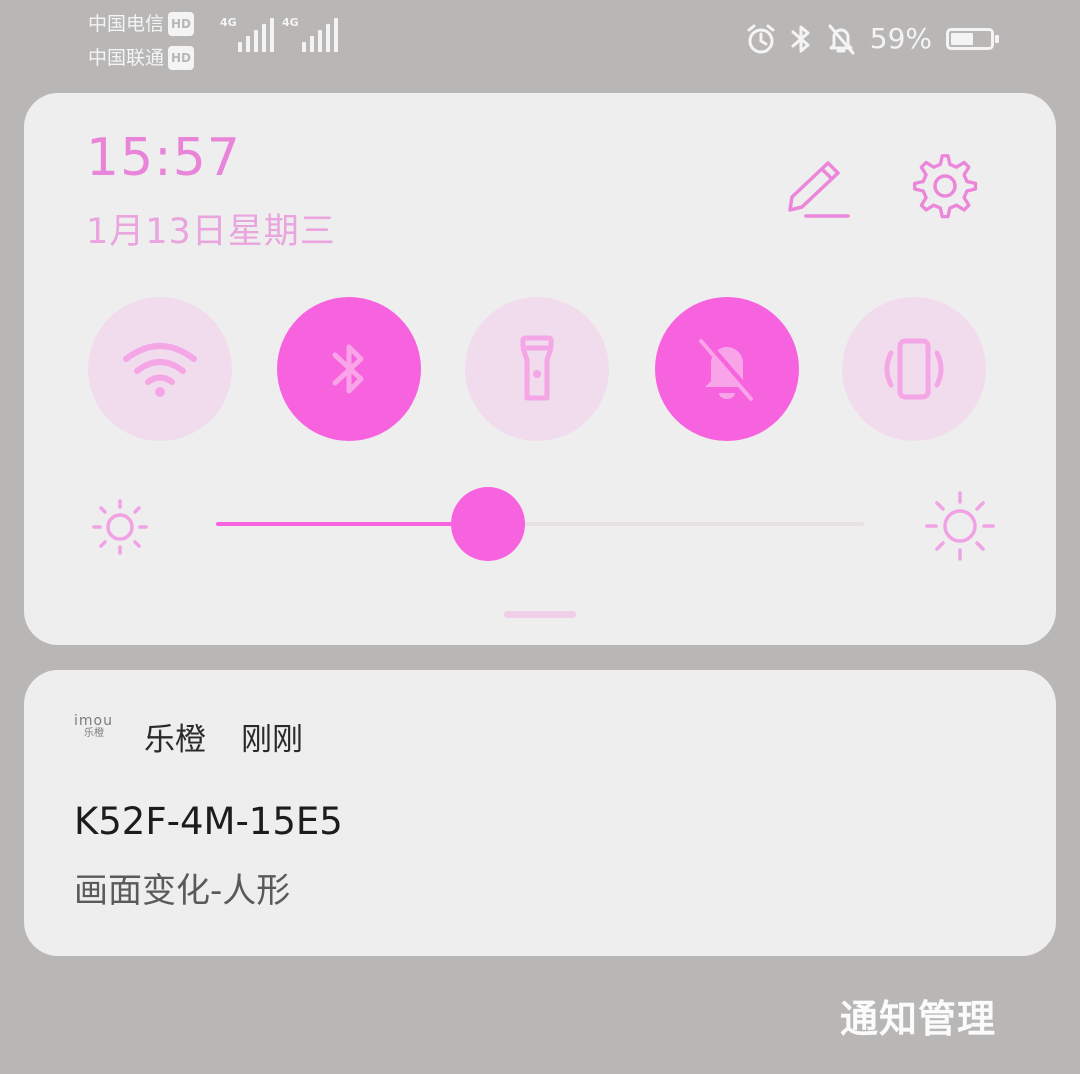 The height and width of the screenshot is (1074, 1080). Describe the element at coordinates (918, 1015) in the screenshot. I see `notification-manage-button: 通知管理` at that location.